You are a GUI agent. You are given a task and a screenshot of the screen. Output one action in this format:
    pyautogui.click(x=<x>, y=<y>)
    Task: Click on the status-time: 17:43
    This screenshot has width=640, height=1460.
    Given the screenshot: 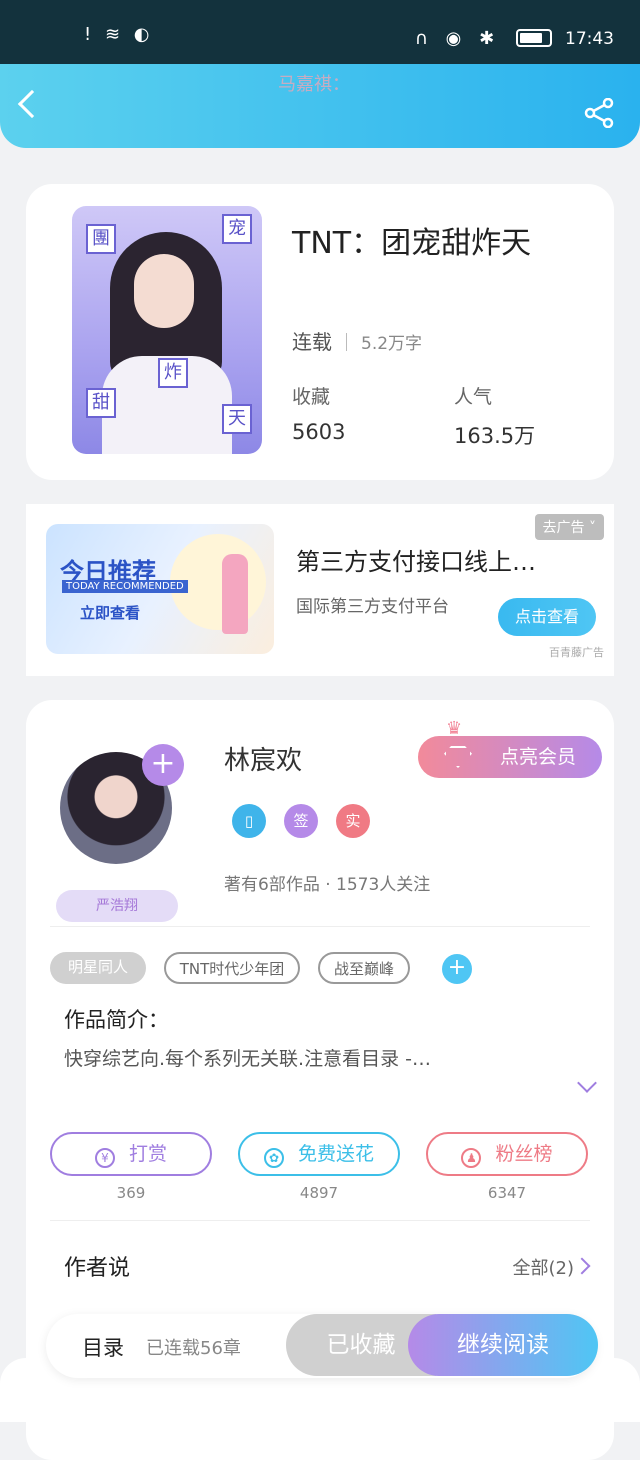 What is the action you would take?
    pyautogui.click(x=589, y=39)
    